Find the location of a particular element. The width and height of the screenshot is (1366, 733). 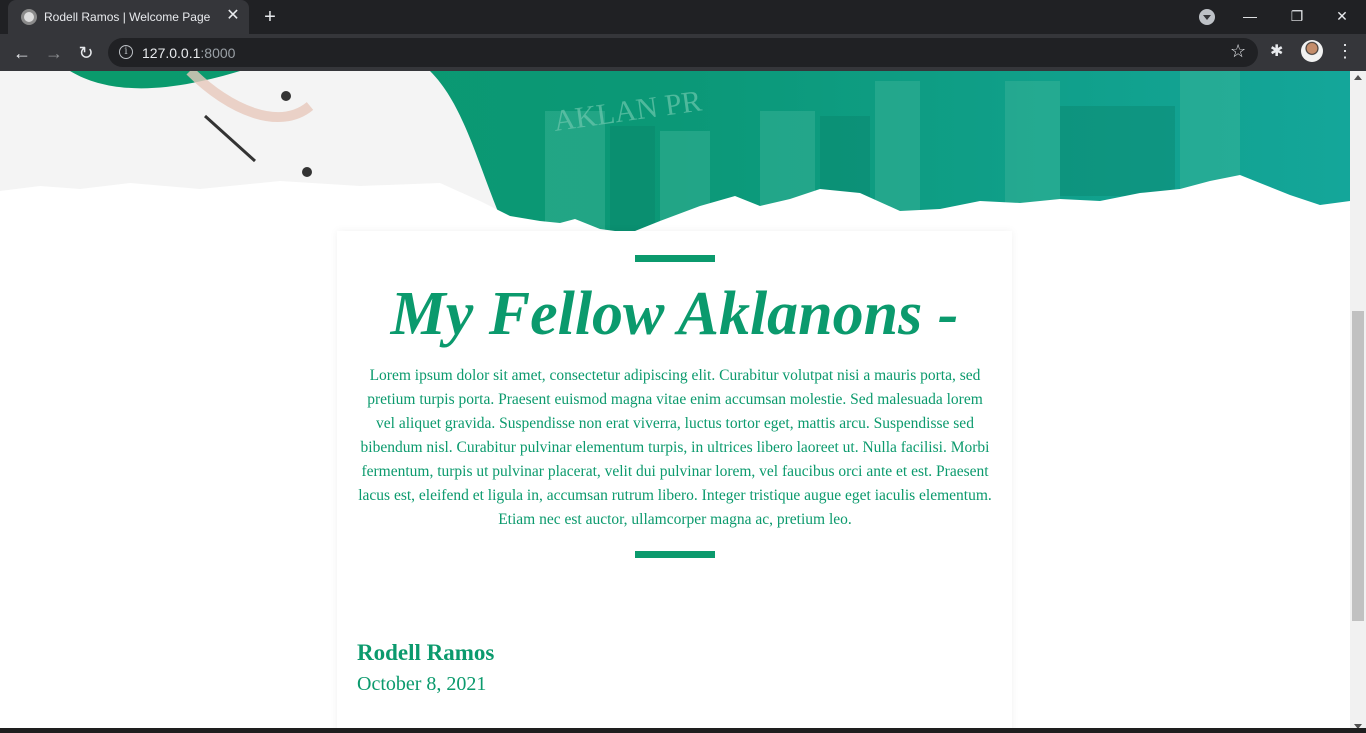

taskbar-edge is located at coordinates (683, 730).